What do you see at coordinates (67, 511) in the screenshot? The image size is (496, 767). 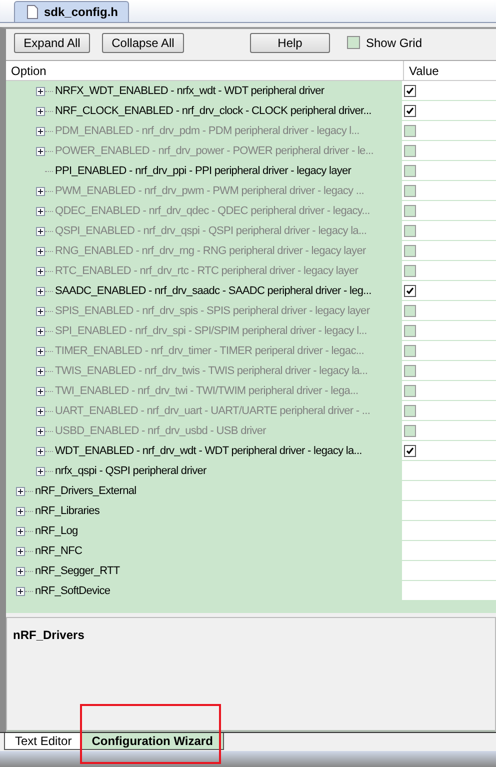 I see `option-label: nRF_Libraries` at bounding box center [67, 511].